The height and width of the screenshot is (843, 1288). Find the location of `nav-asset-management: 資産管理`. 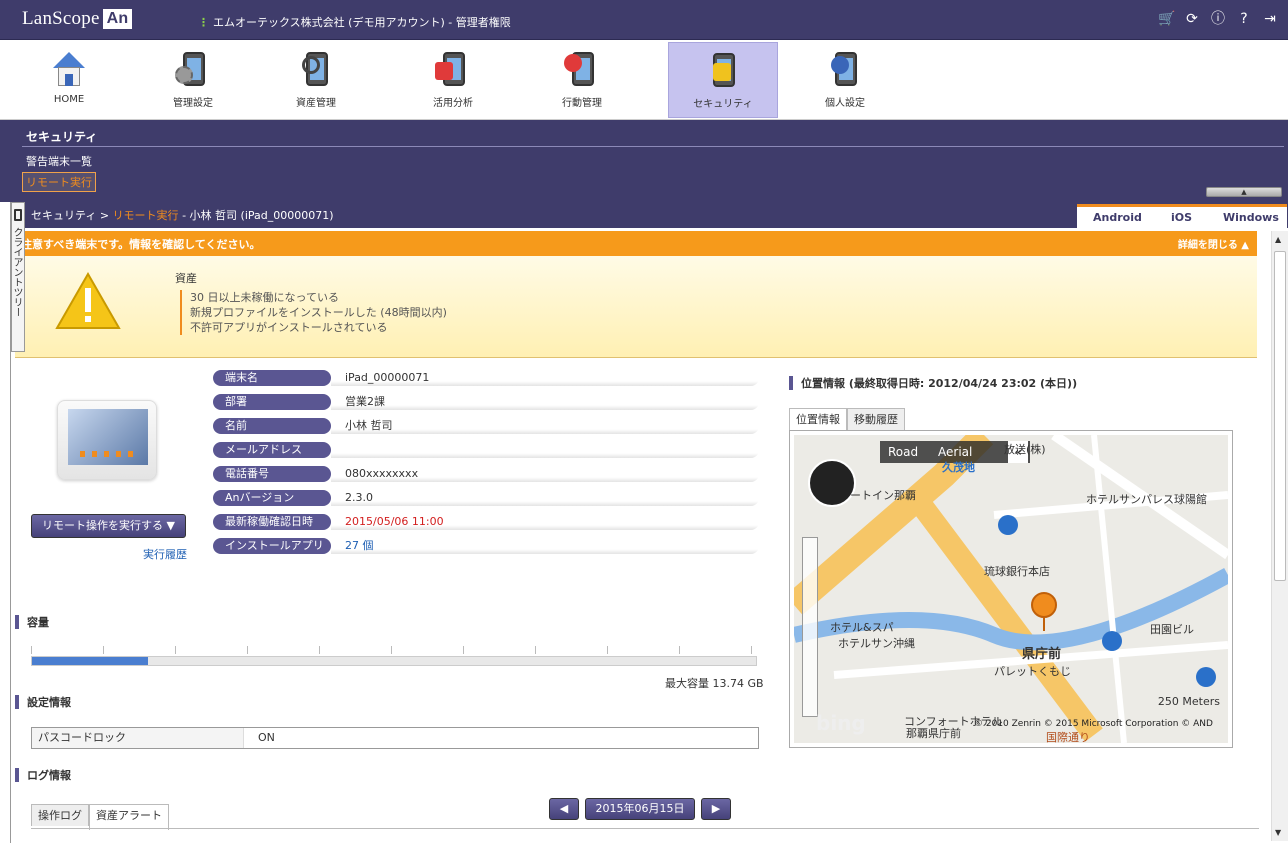

nav-asset-management: 資産管理 is located at coordinates (316, 80).